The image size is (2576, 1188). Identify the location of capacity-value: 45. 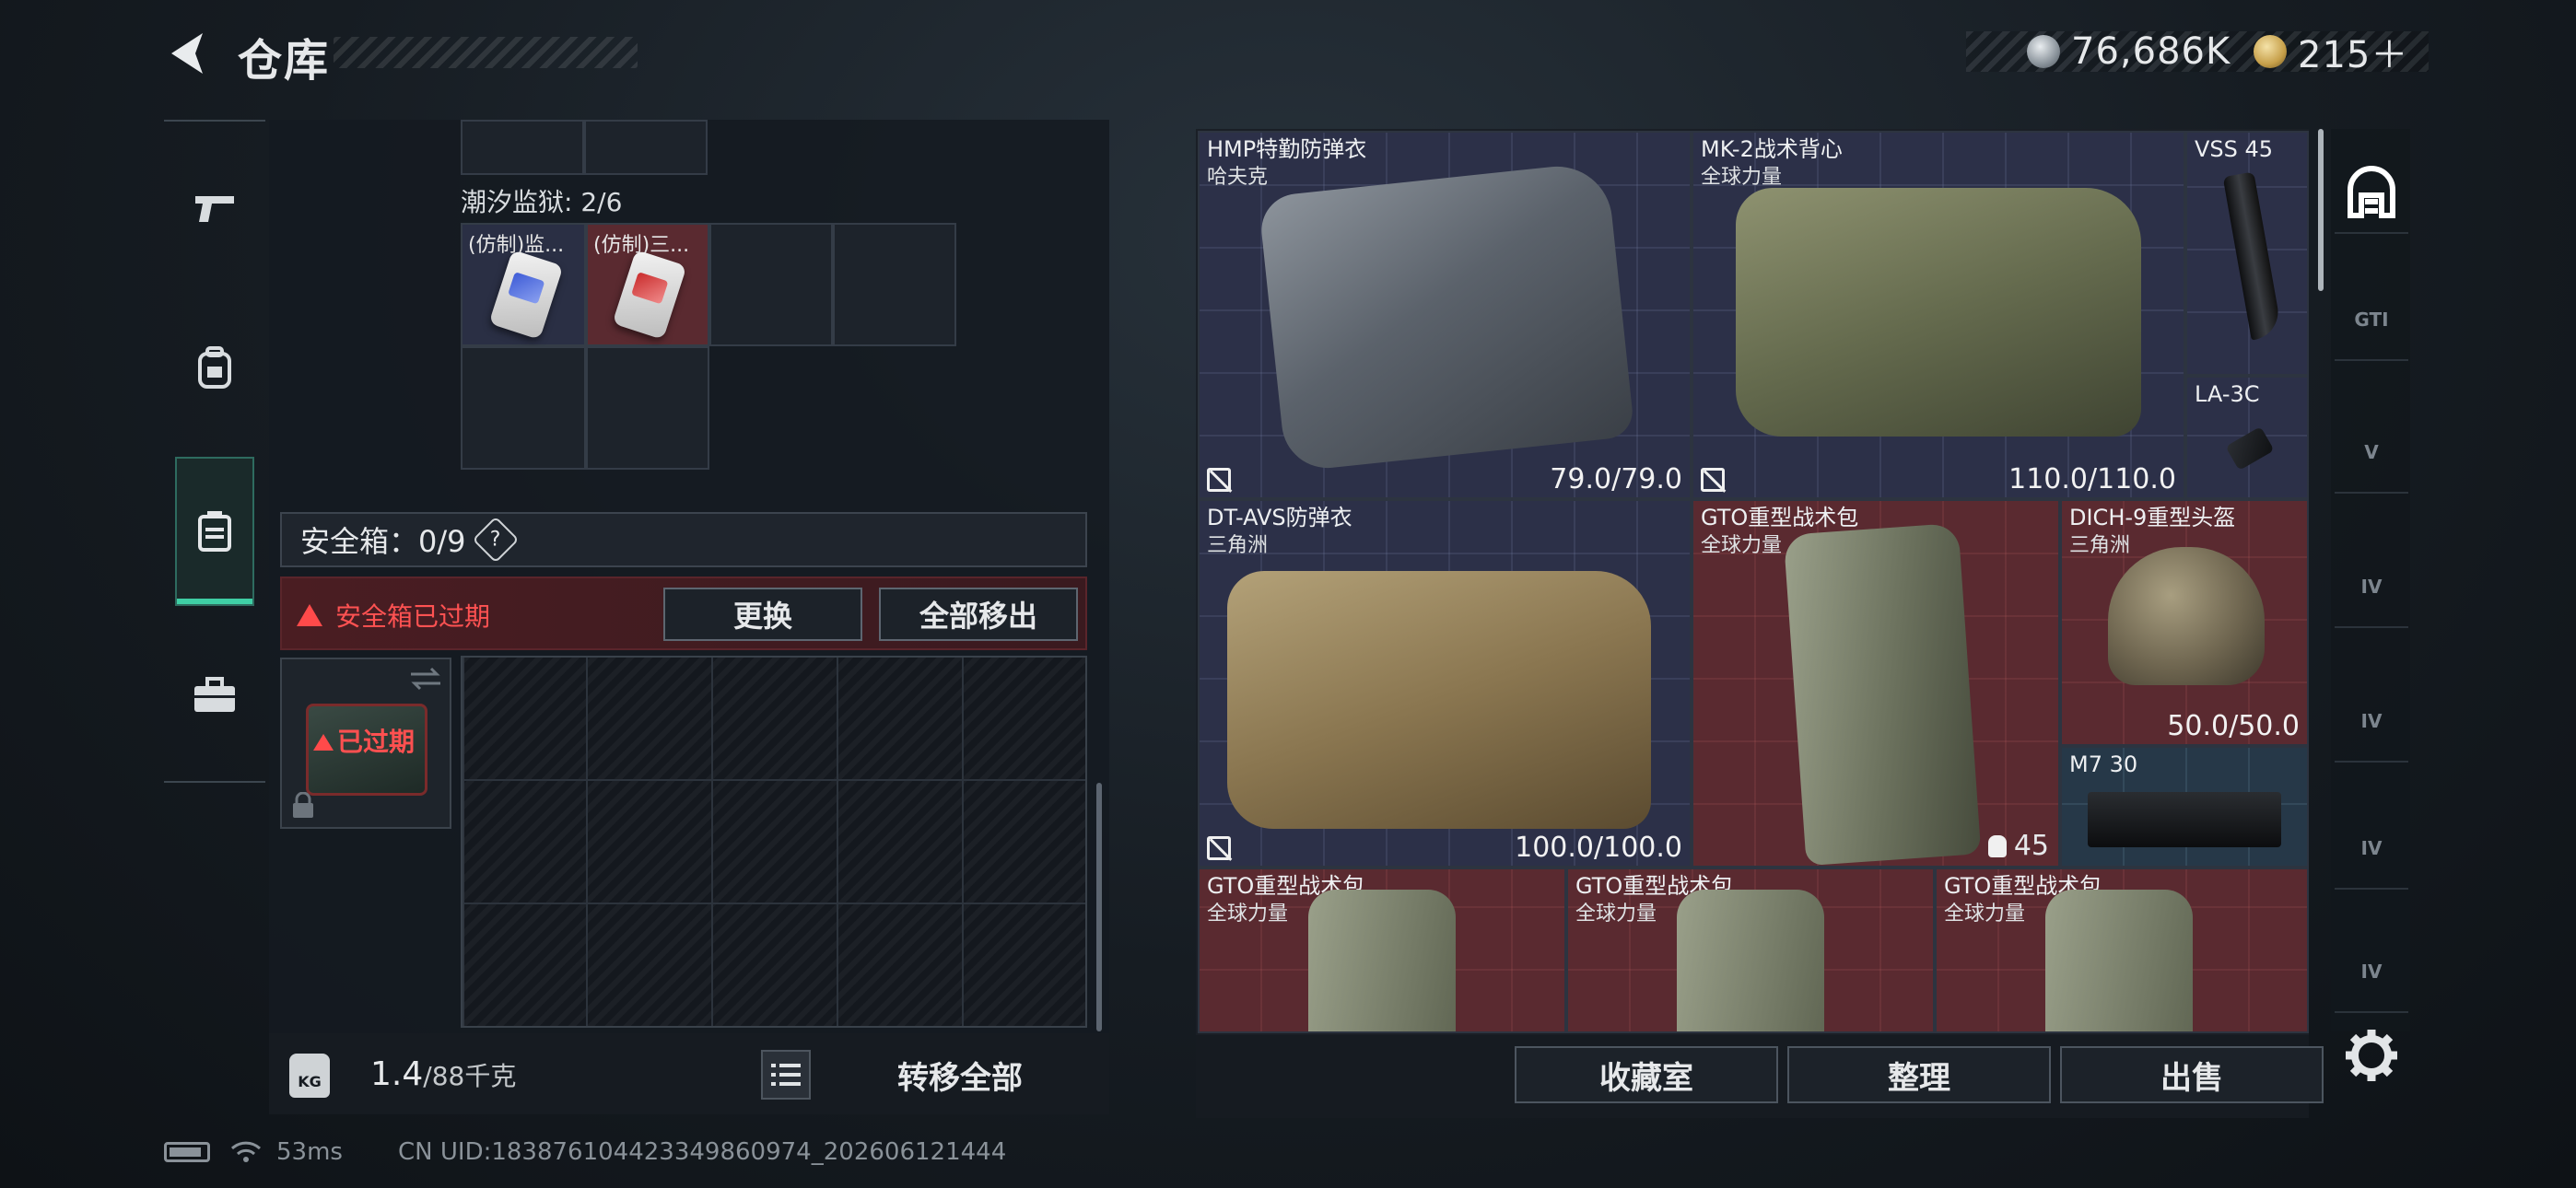
(2031, 846).